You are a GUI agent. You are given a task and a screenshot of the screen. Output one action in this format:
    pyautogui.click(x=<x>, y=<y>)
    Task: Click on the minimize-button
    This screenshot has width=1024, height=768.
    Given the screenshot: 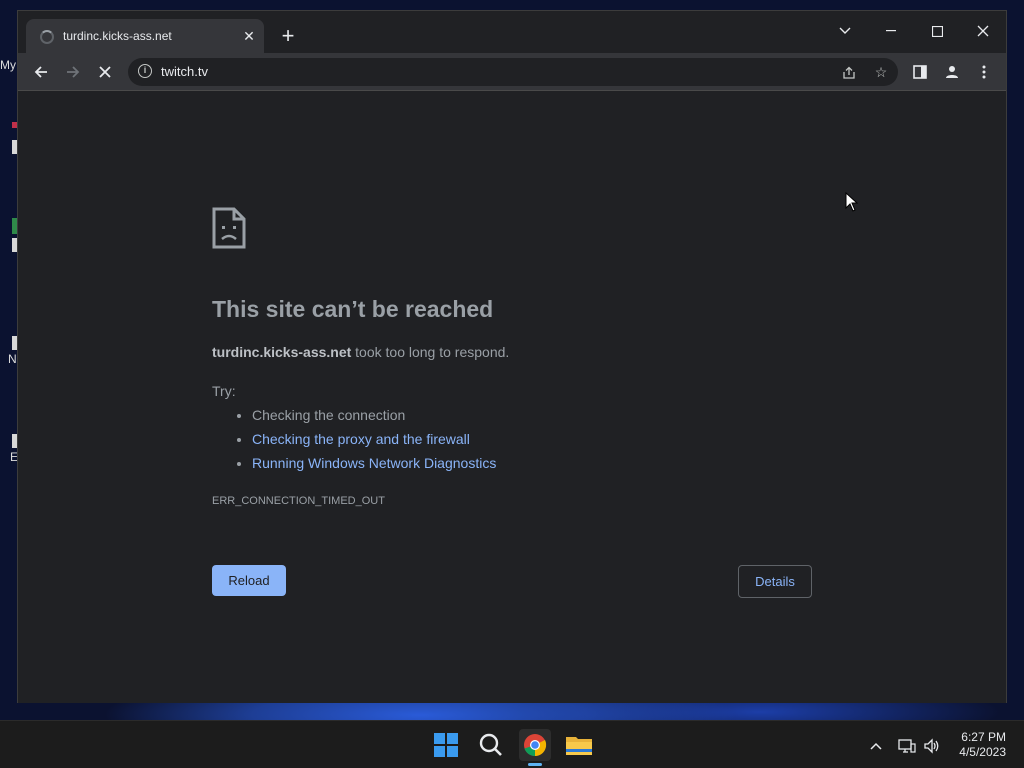 What is the action you would take?
    pyautogui.click(x=891, y=30)
    